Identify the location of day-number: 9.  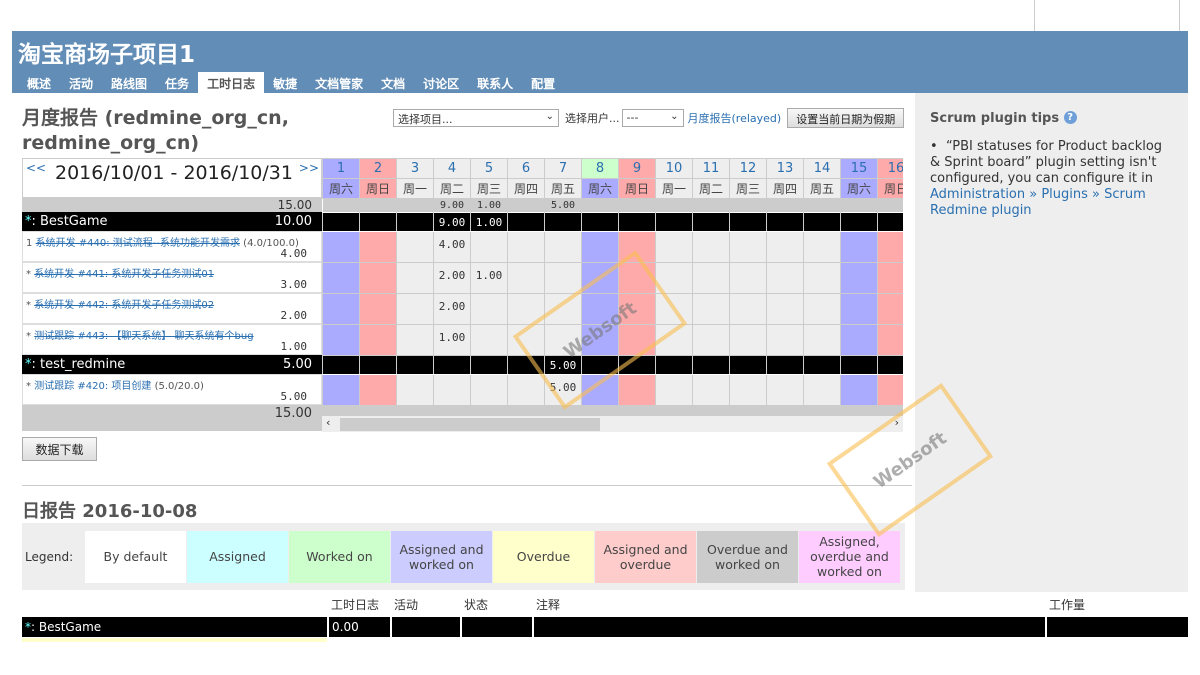
(637, 168).